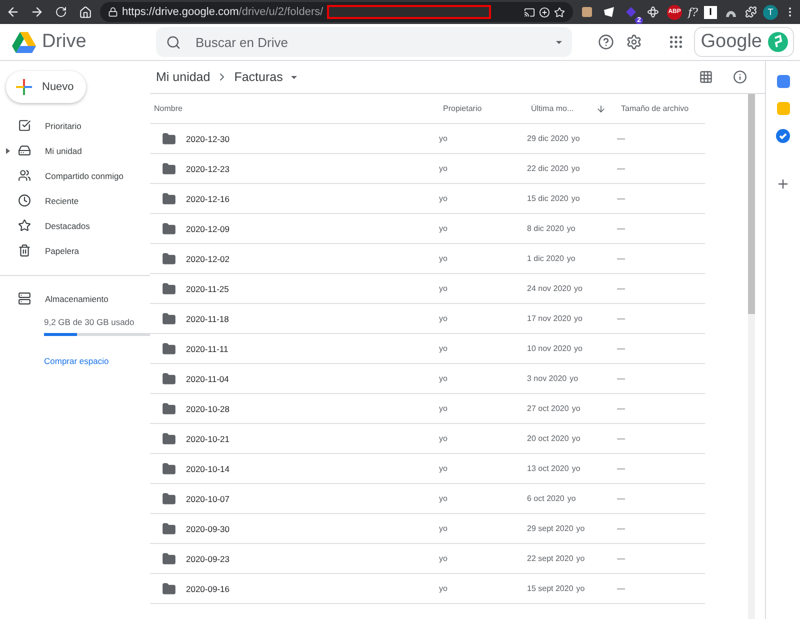 This screenshot has width=800, height=619. I want to click on clock-icon, so click(24, 200).